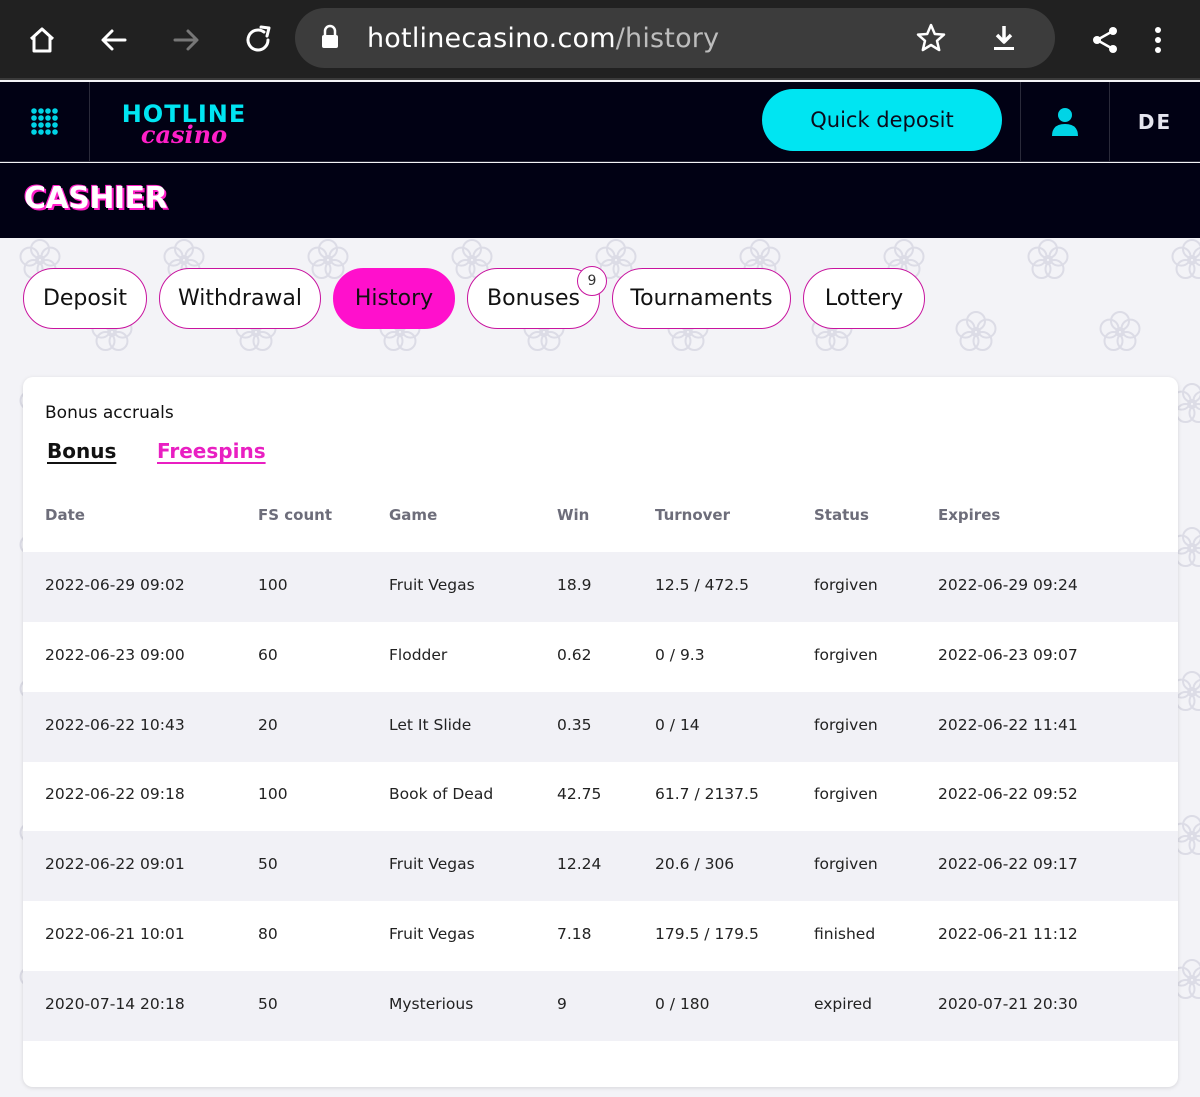  What do you see at coordinates (115, 864) in the screenshot?
I see `cell-date: 2022-06-22 09:01` at bounding box center [115, 864].